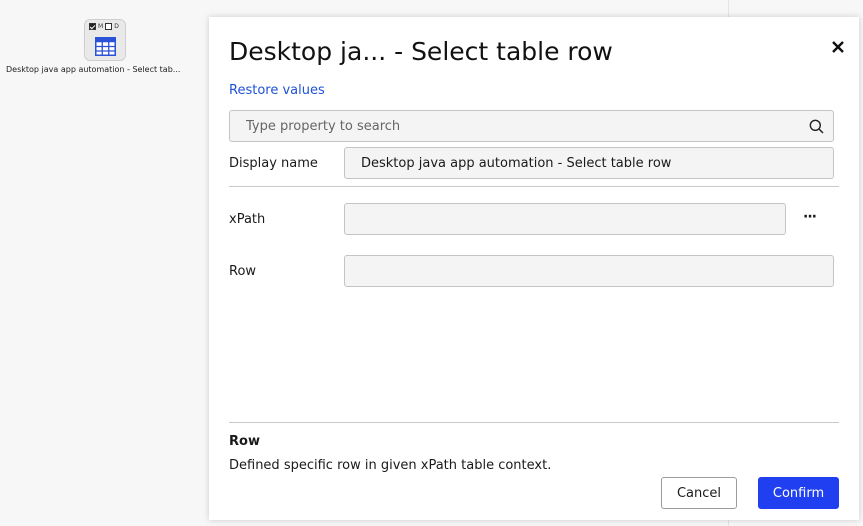 This screenshot has height=526, width=863. Describe the element at coordinates (247, 219) in the screenshot. I see `xpath-label: xPath` at that location.